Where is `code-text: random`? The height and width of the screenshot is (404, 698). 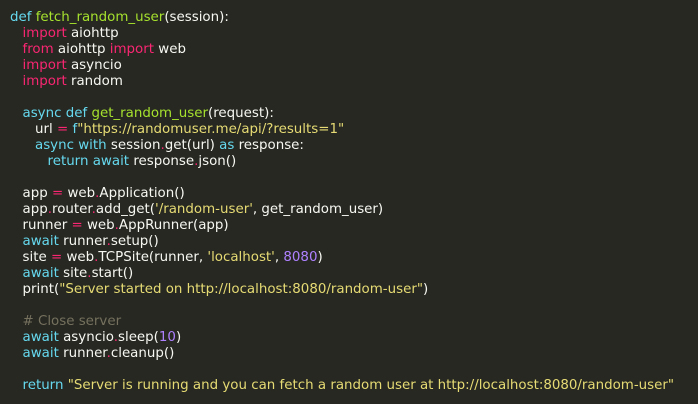 code-text: random is located at coordinates (94, 81).